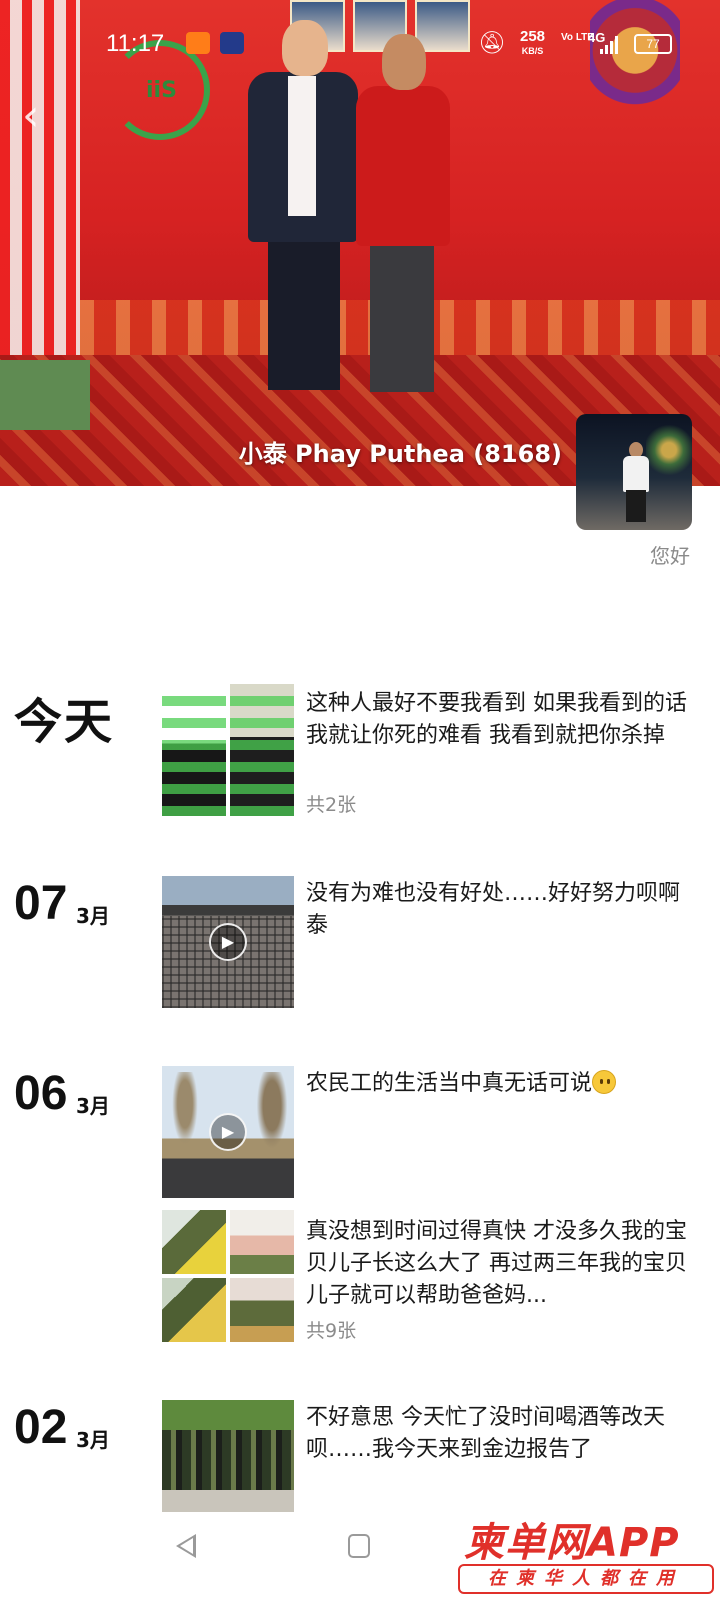  What do you see at coordinates (449, 1083) in the screenshot?
I see `post-text-content: 农民工的生活当中真无话可说` at bounding box center [449, 1083].